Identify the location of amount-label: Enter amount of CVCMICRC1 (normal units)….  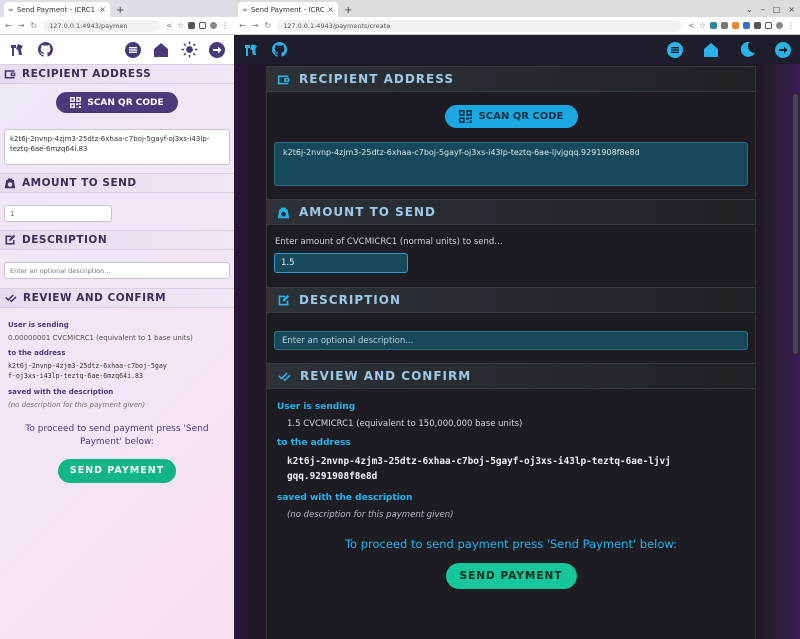
(389, 242).